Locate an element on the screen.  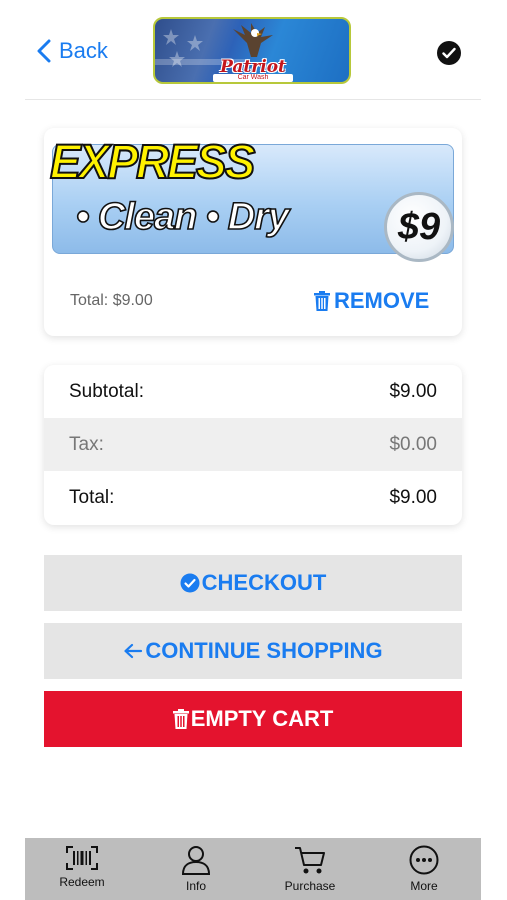
tab-purchase: Purchase is located at coordinates (310, 869).